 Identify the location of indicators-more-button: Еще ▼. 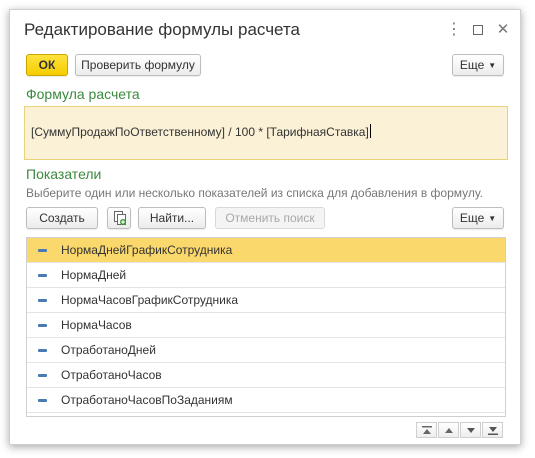
(478, 218).